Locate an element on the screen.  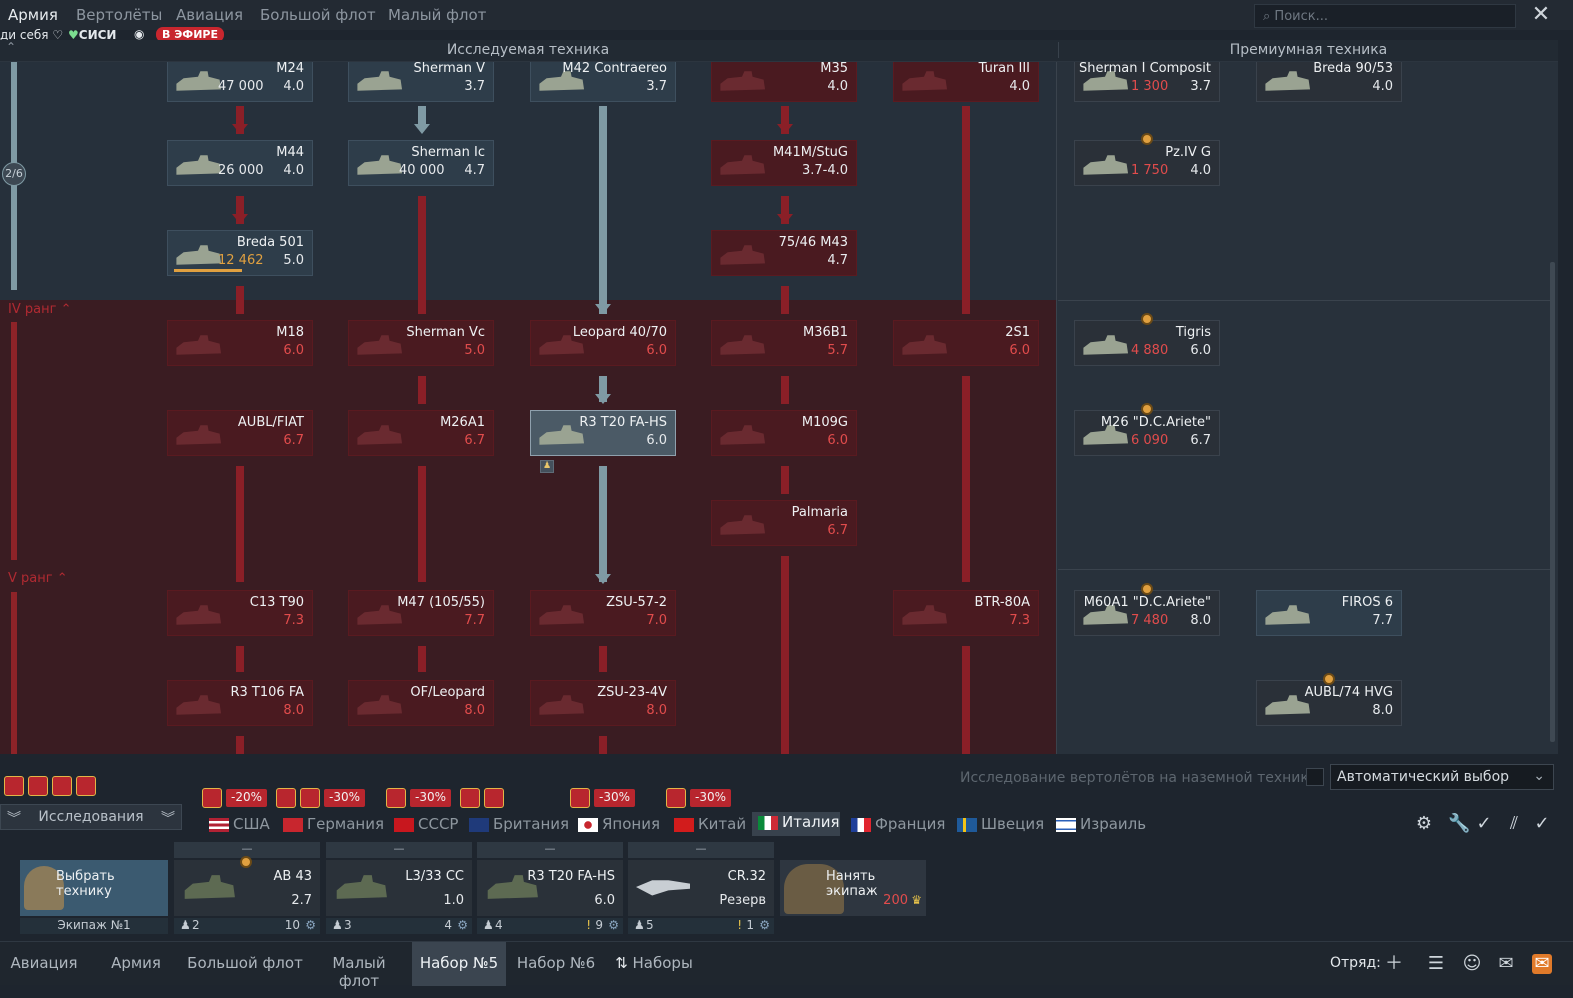
vehicle-card: R3 T106 FA 8.0 is located at coordinates (240, 703).